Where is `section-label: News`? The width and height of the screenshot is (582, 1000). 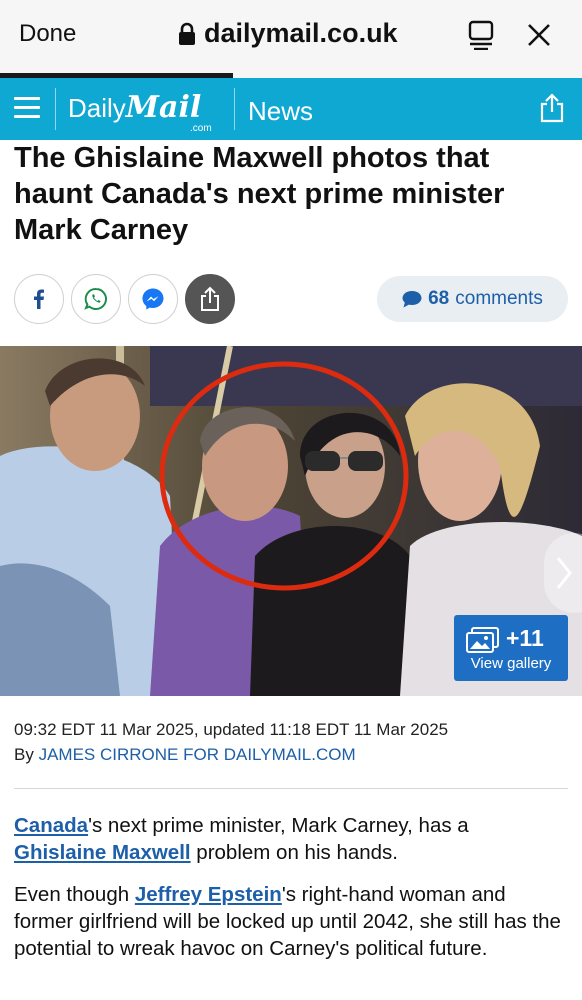
section-label: News is located at coordinates (280, 111).